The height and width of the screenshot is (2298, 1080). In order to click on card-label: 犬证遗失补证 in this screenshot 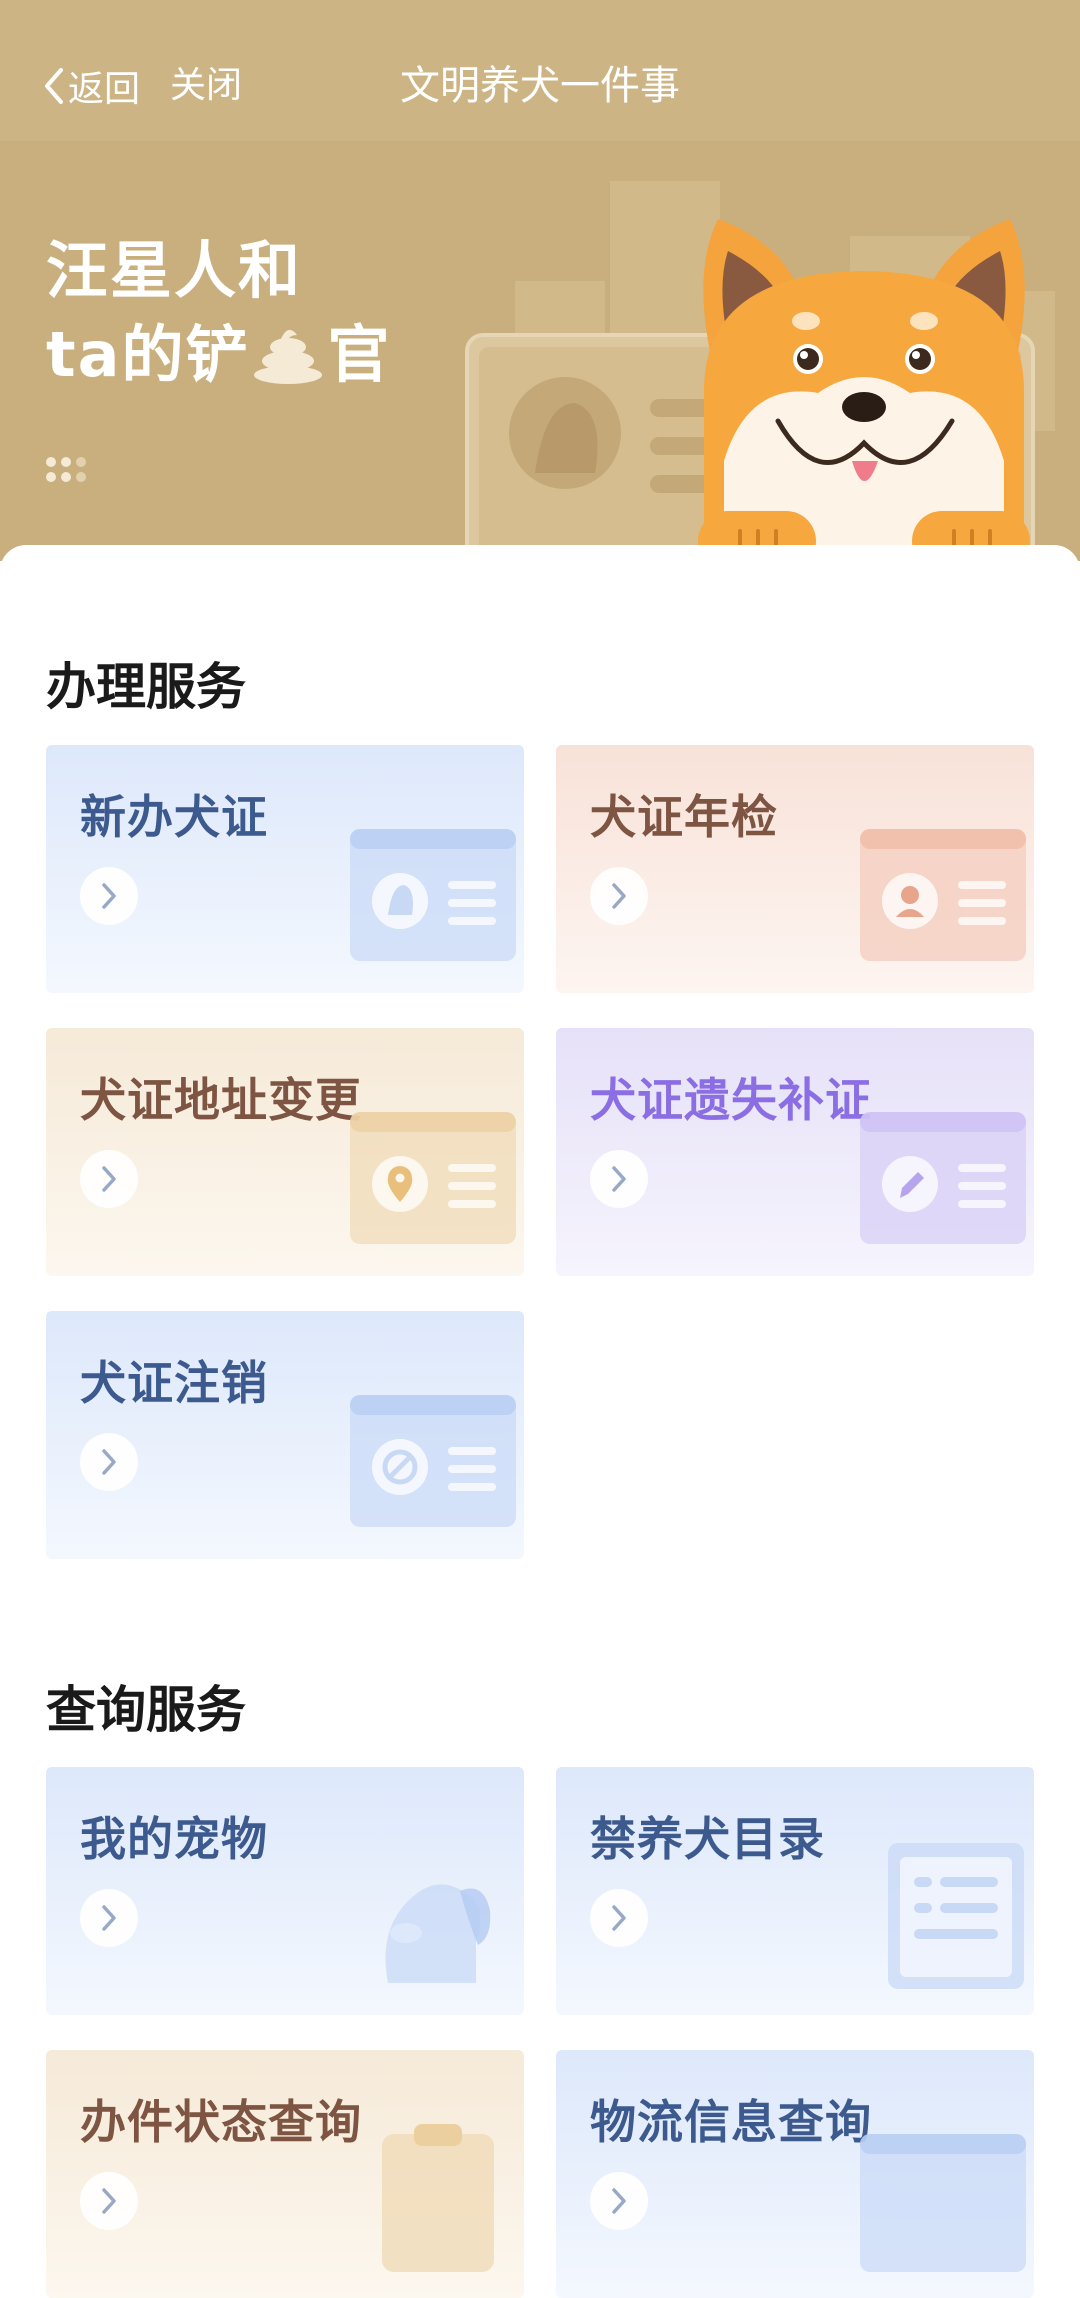, I will do `click(731, 1100)`.